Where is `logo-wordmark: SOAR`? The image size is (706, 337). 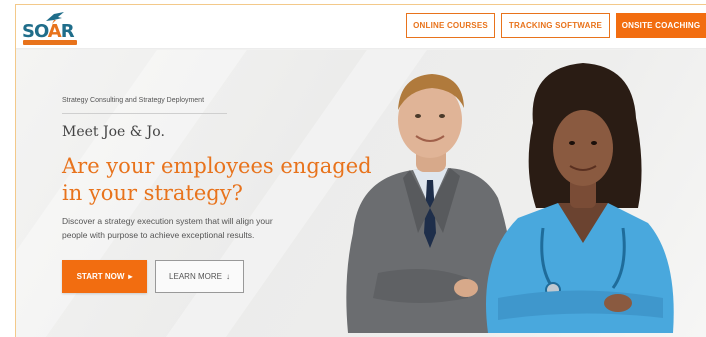
logo-wordmark: SOAR is located at coordinates (48, 31).